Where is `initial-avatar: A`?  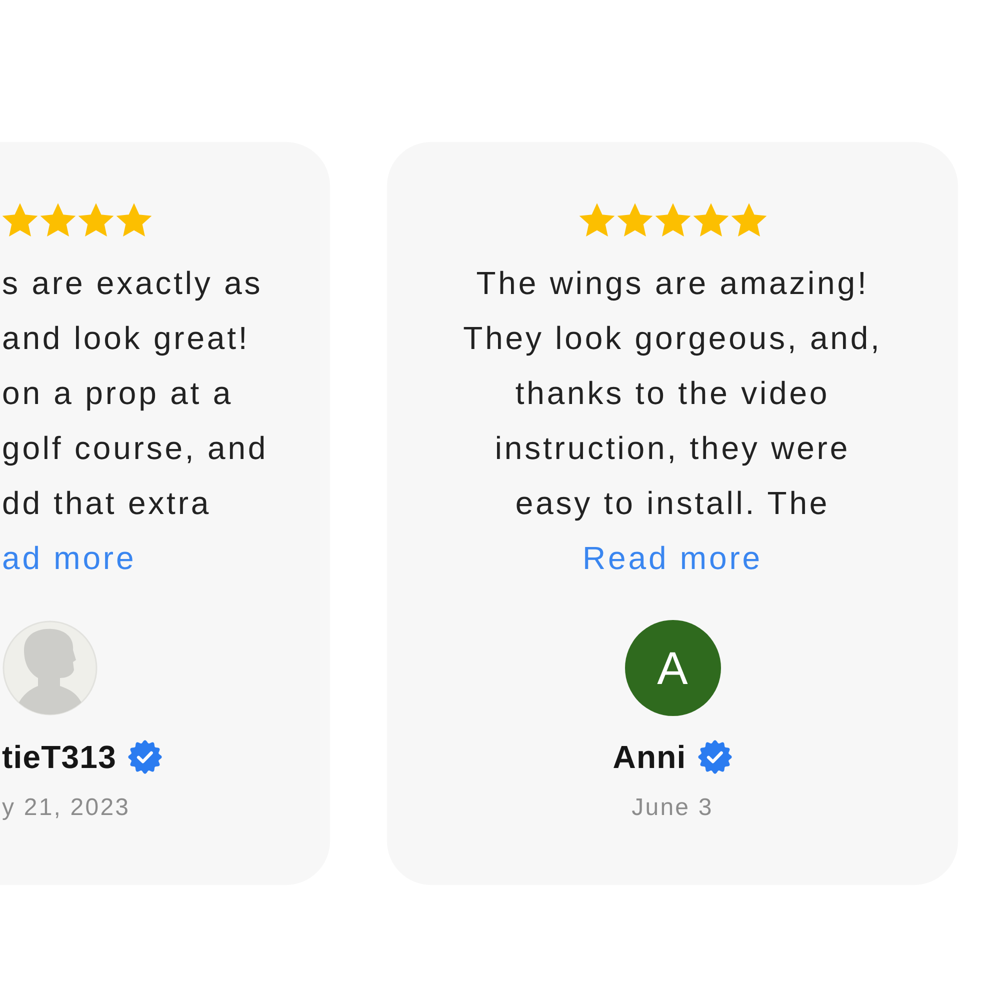
initial-avatar: A is located at coordinates (672, 668).